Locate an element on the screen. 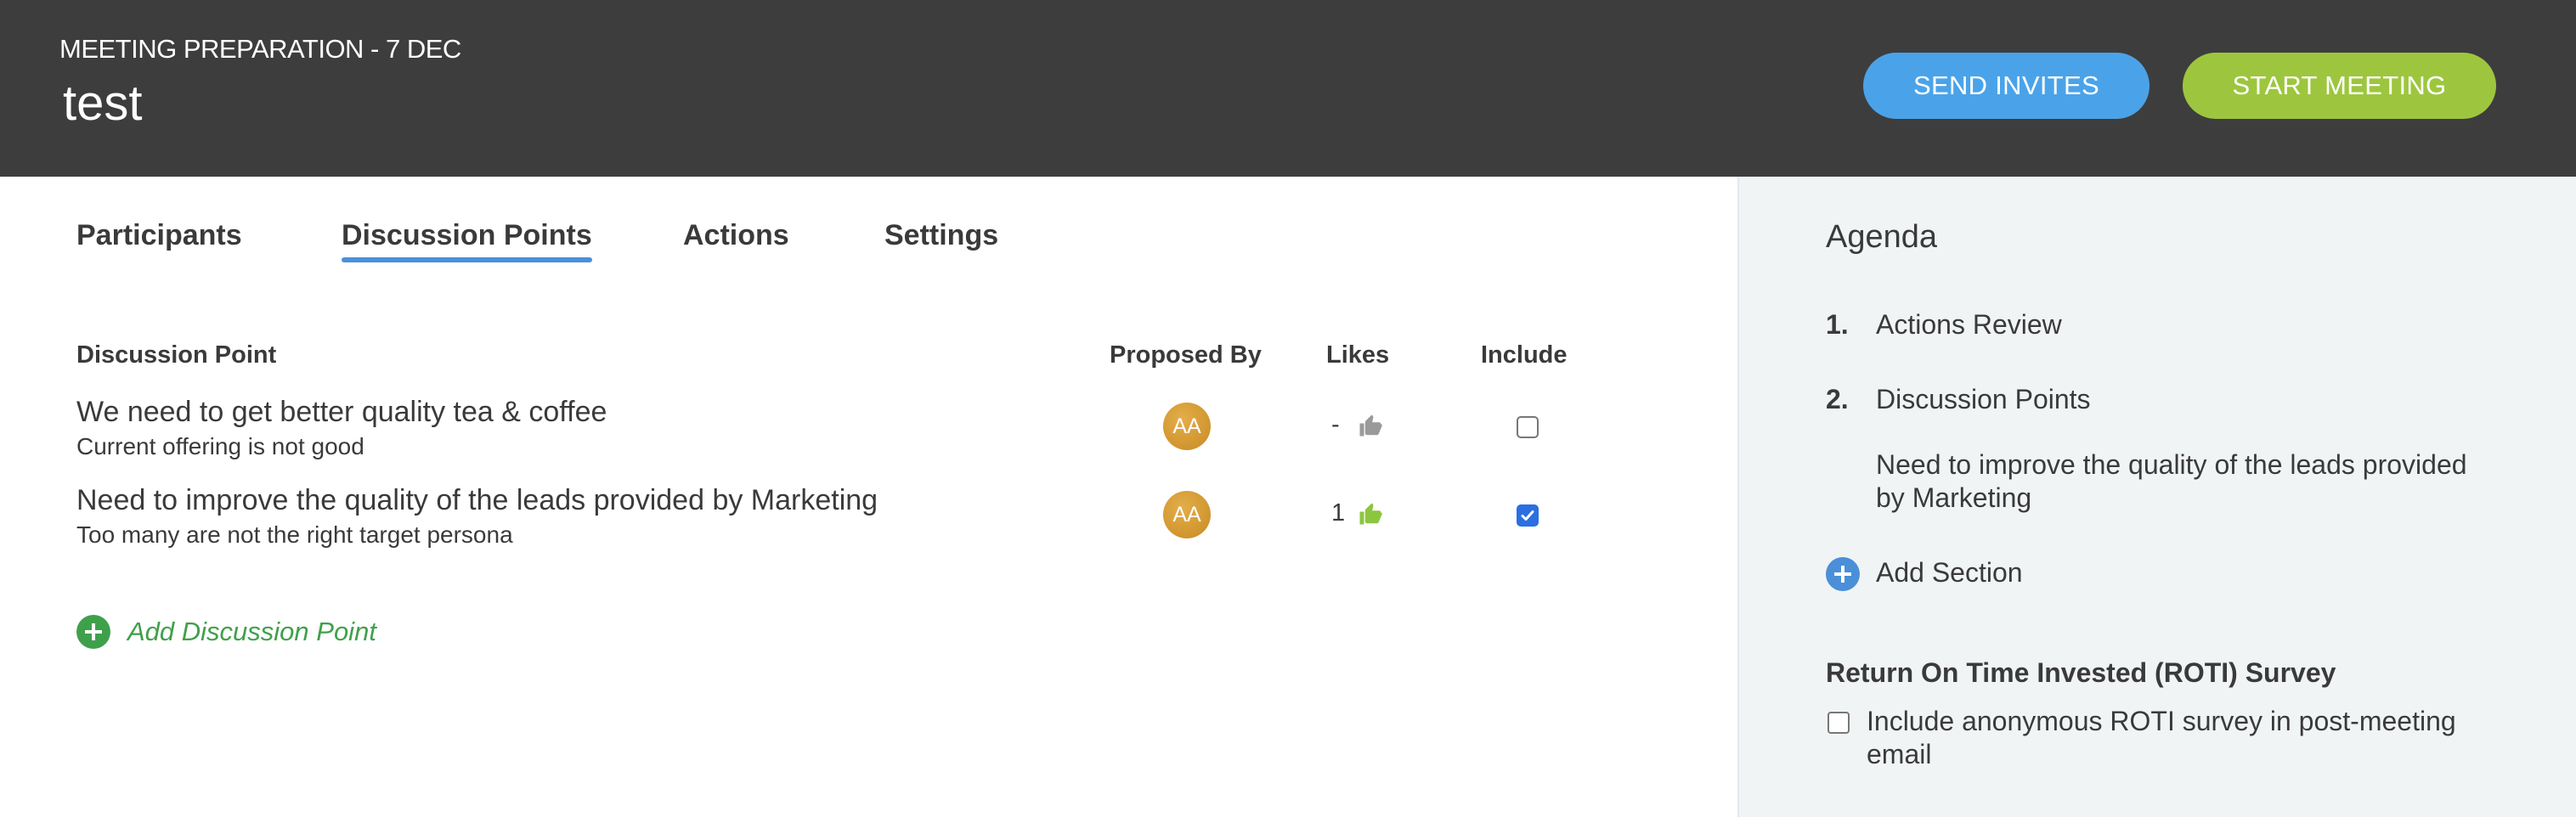 This screenshot has width=2576, height=817. agenda-item-actions-review: Actions Review is located at coordinates (1969, 325).